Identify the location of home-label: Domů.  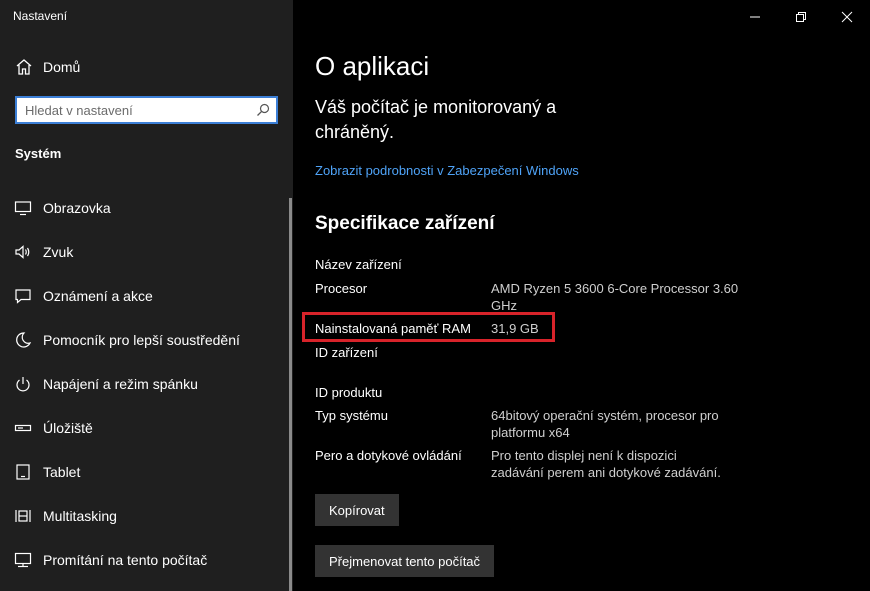
(62, 67).